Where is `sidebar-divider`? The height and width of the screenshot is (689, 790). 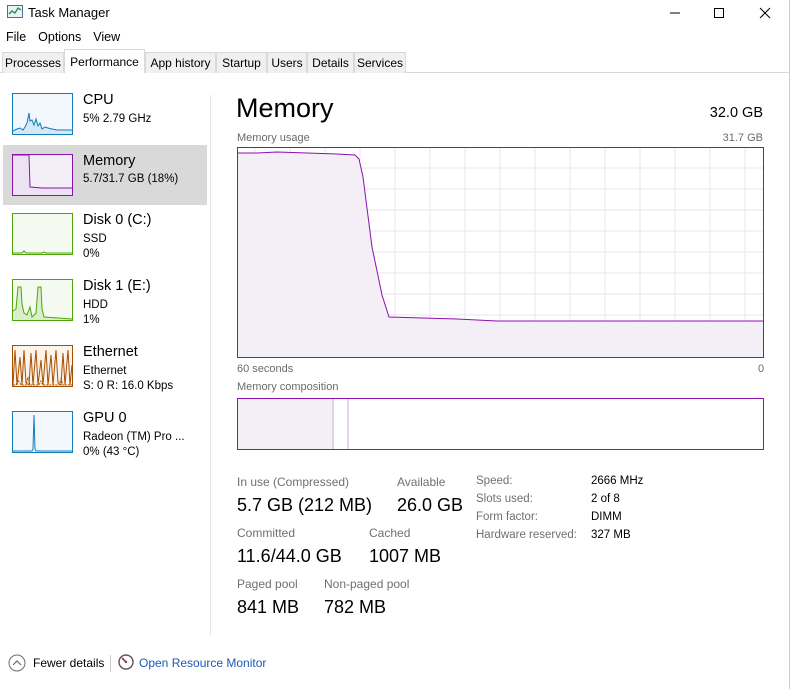 sidebar-divider is located at coordinates (210, 365).